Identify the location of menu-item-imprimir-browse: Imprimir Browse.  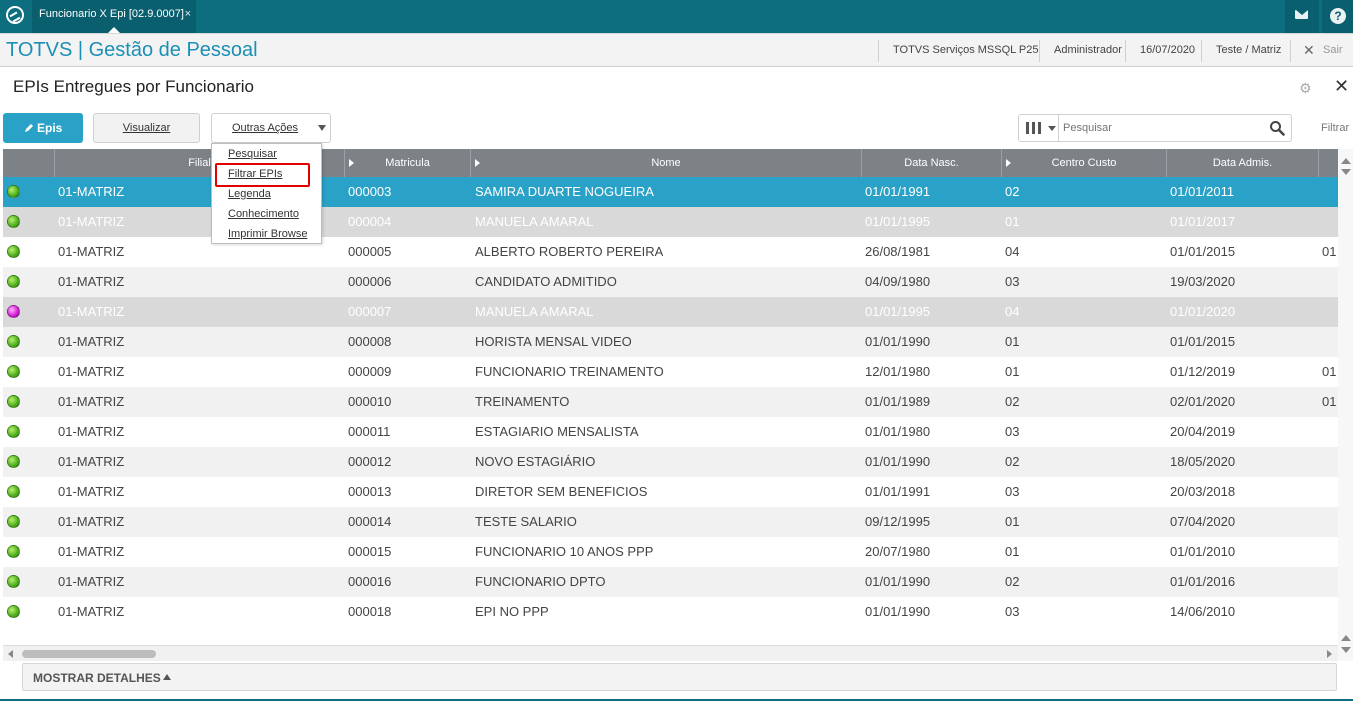
(267, 234).